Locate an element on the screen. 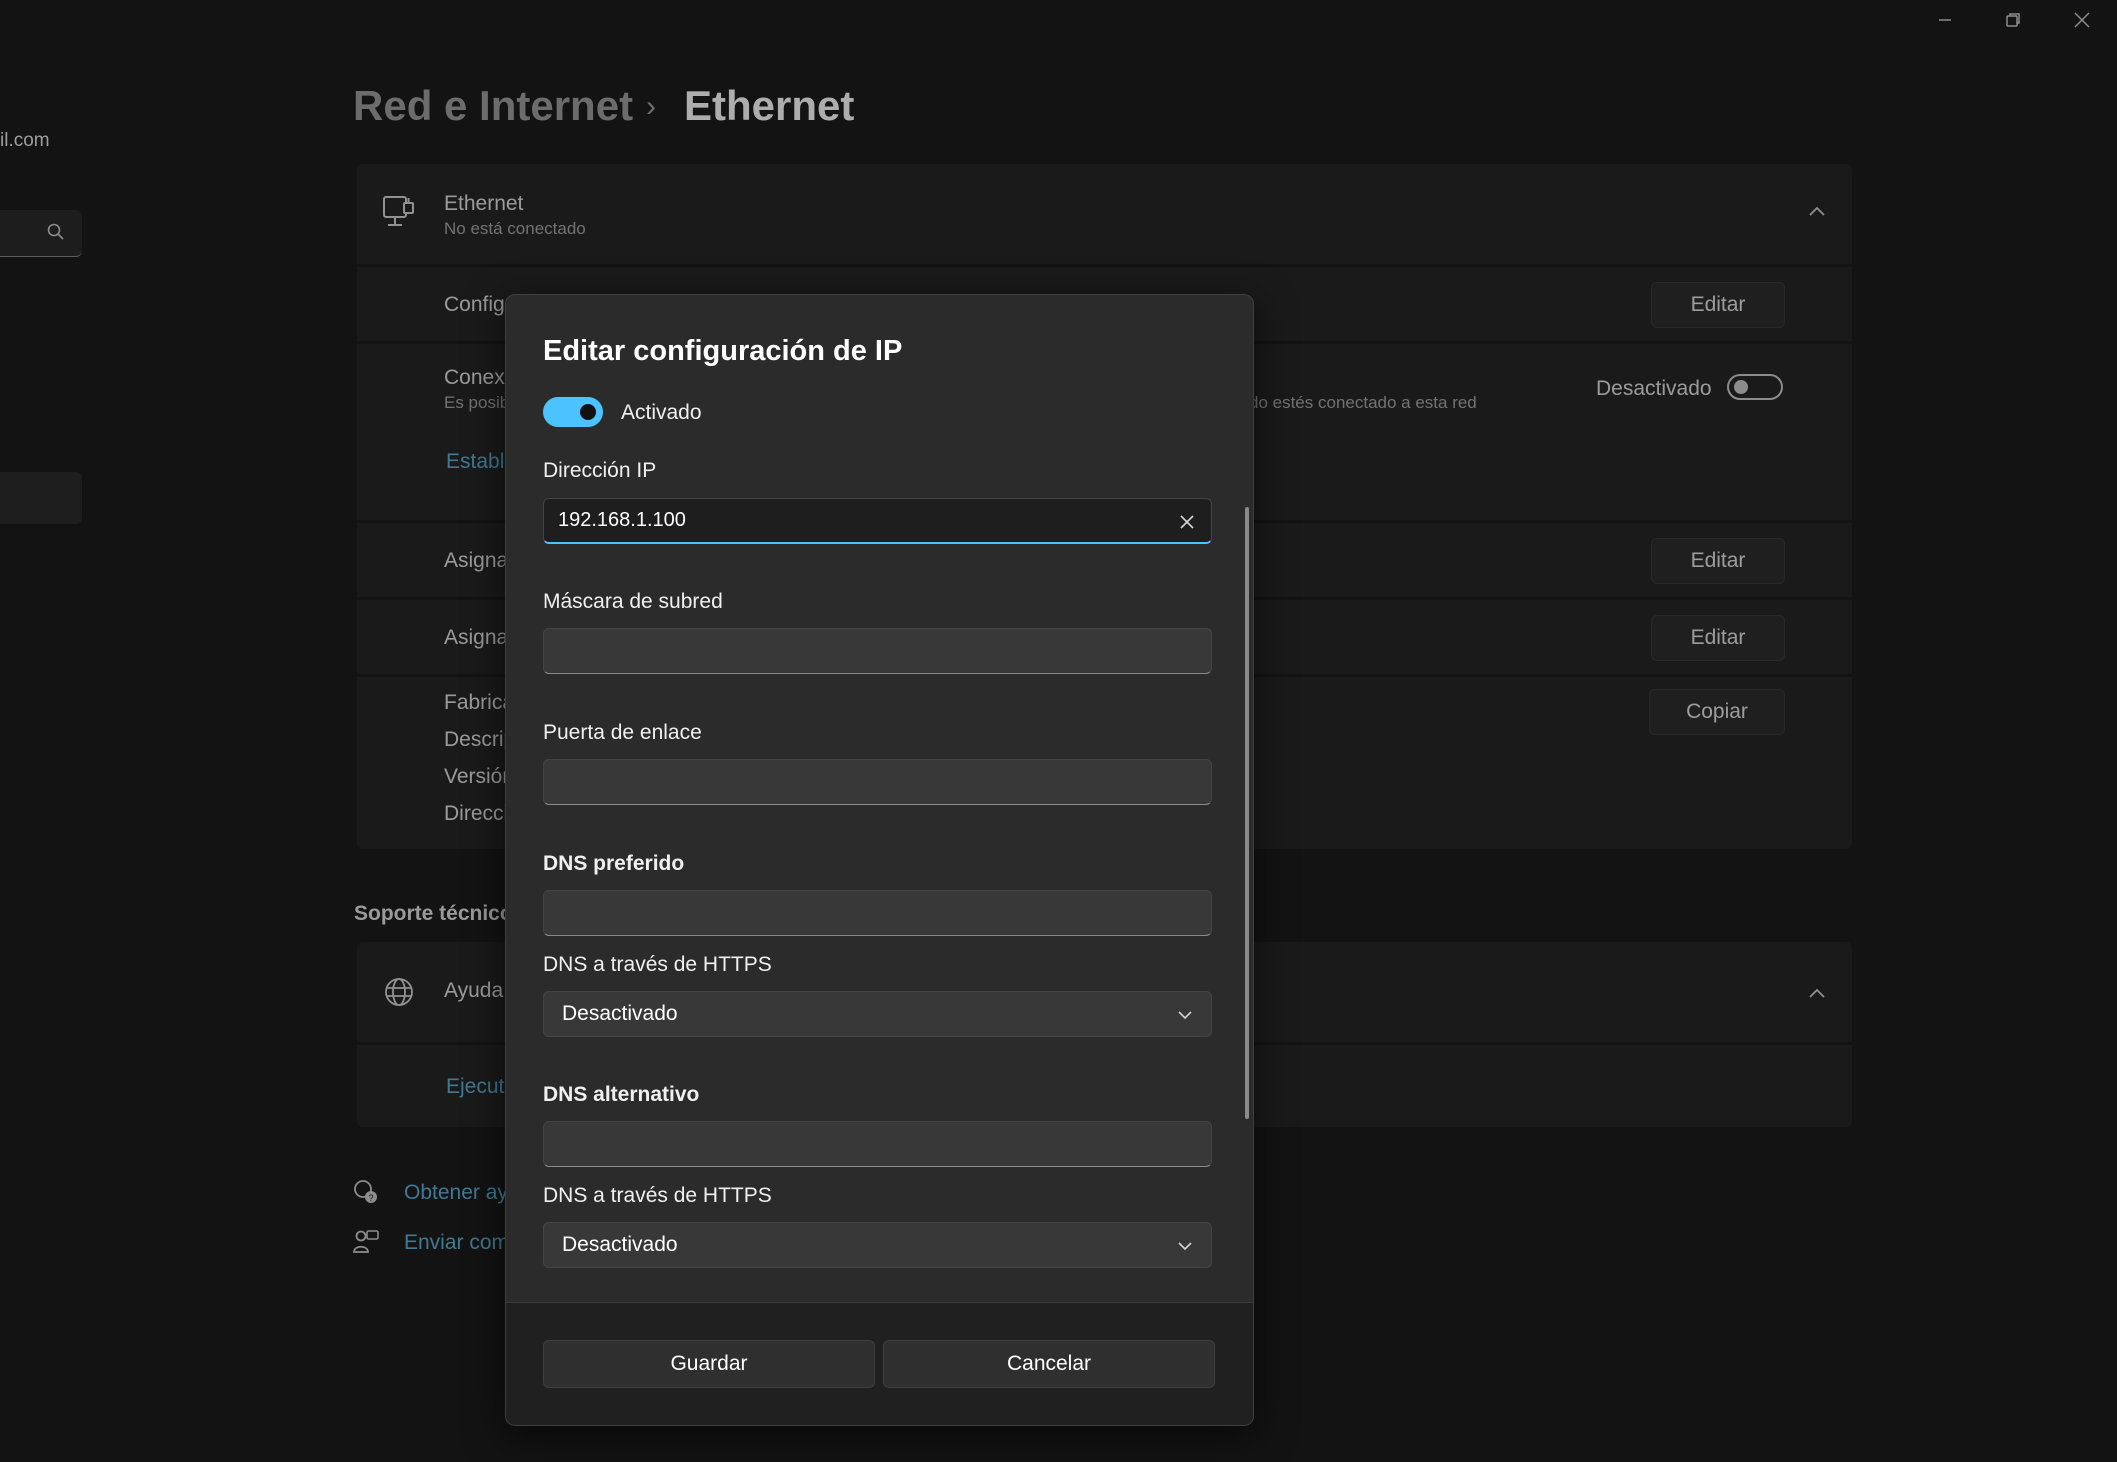 The image size is (2117, 1462). clear-icon is located at coordinates (1187, 524).